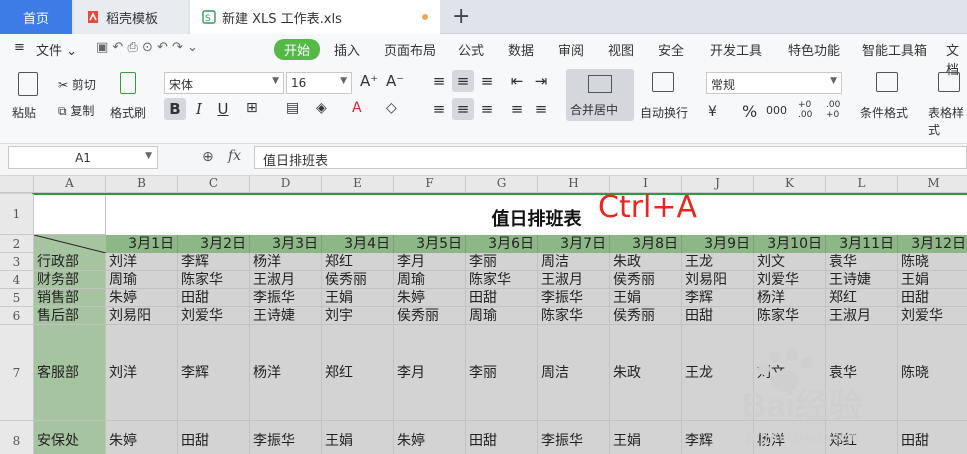 The image size is (967, 454). Describe the element at coordinates (574, 244) in the screenshot. I see `date-cell: 3月7日` at that location.